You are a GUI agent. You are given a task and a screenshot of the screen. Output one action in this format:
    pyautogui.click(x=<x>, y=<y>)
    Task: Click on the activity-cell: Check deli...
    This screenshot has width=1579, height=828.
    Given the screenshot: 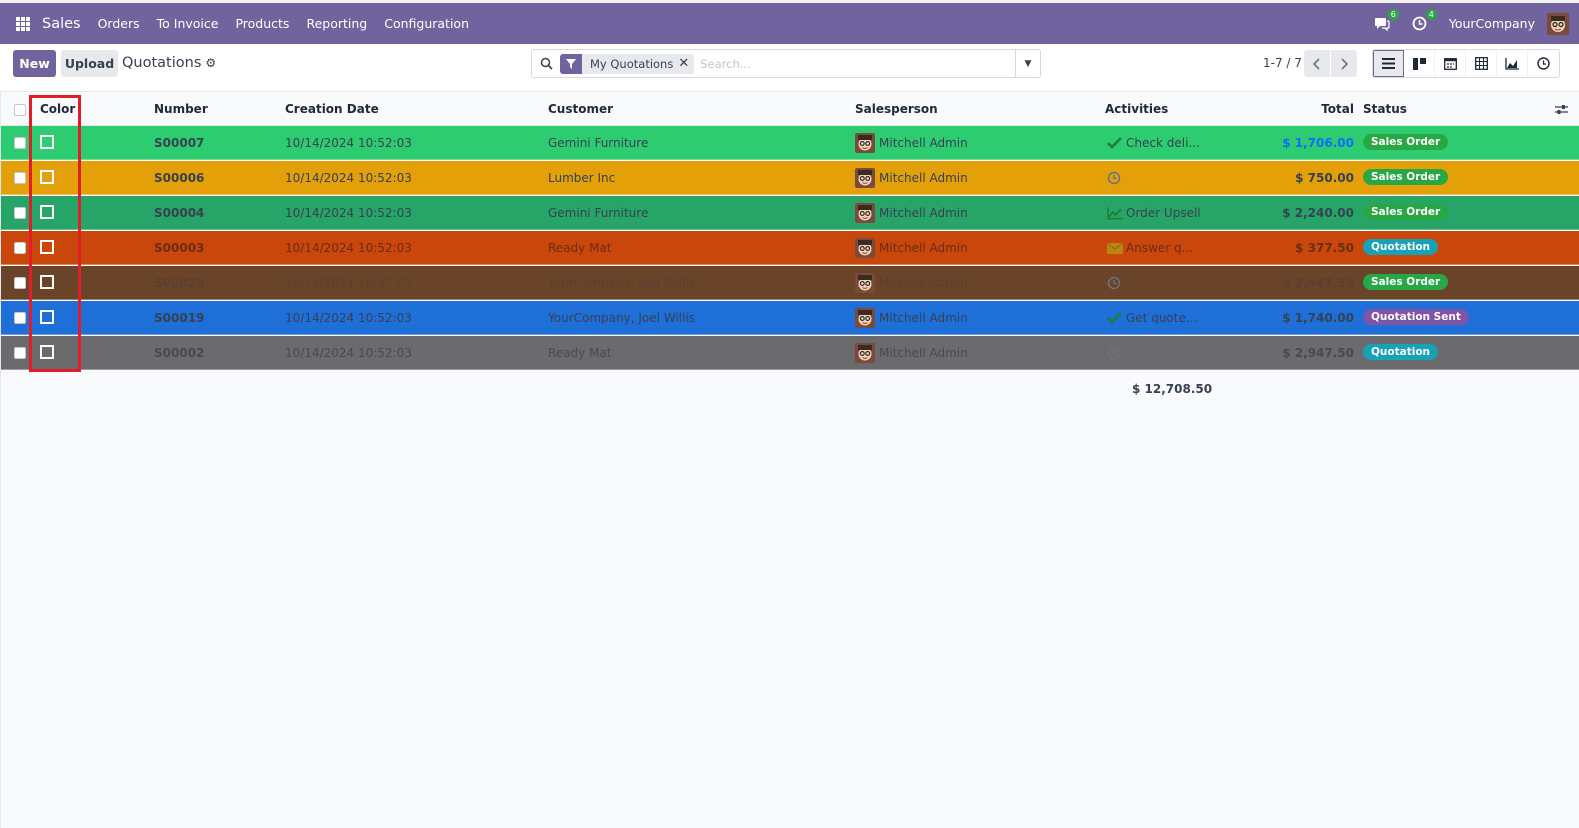 What is the action you would take?
    pyautogui.click(x=1153, y=143)
    